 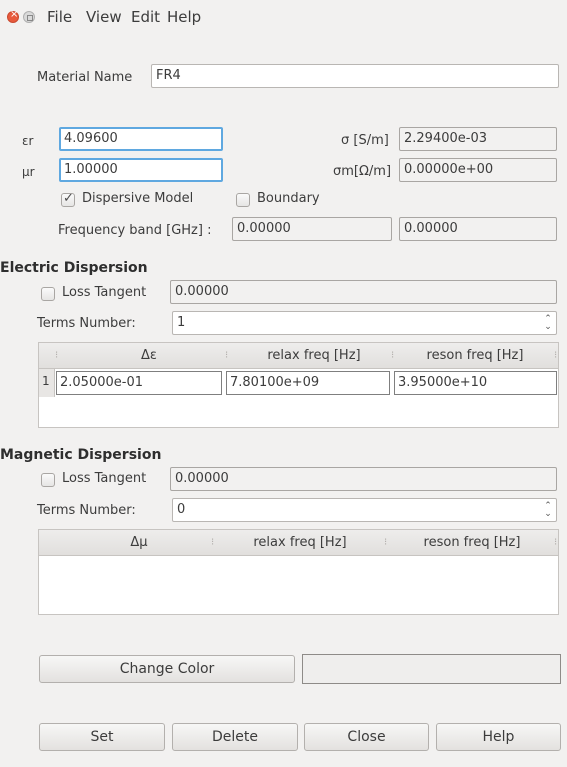 What do you see at coordinates (81, 455) in the screenshot?
I see `magnetic-dispersion-title: Magnetic Dispersion` at bounding box center [81, 455].